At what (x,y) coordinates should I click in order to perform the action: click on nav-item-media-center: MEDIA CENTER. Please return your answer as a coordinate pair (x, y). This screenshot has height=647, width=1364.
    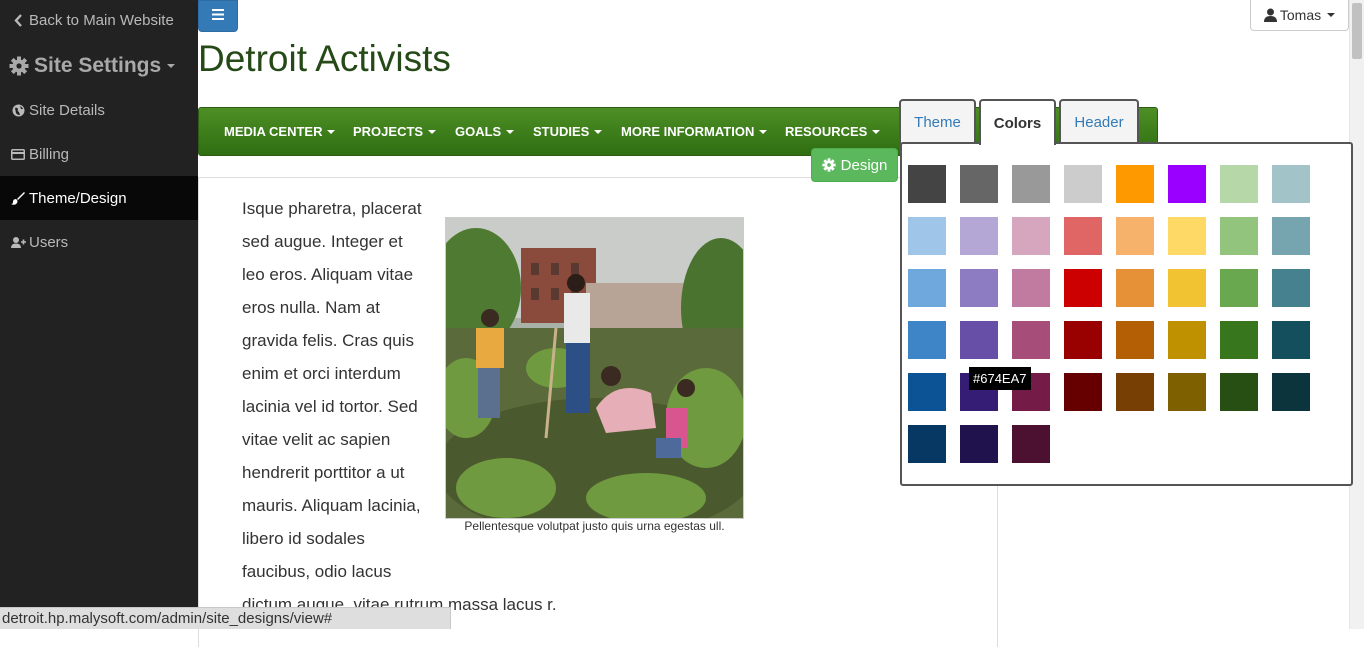
    Looking at the image, I should click on (280, 131).